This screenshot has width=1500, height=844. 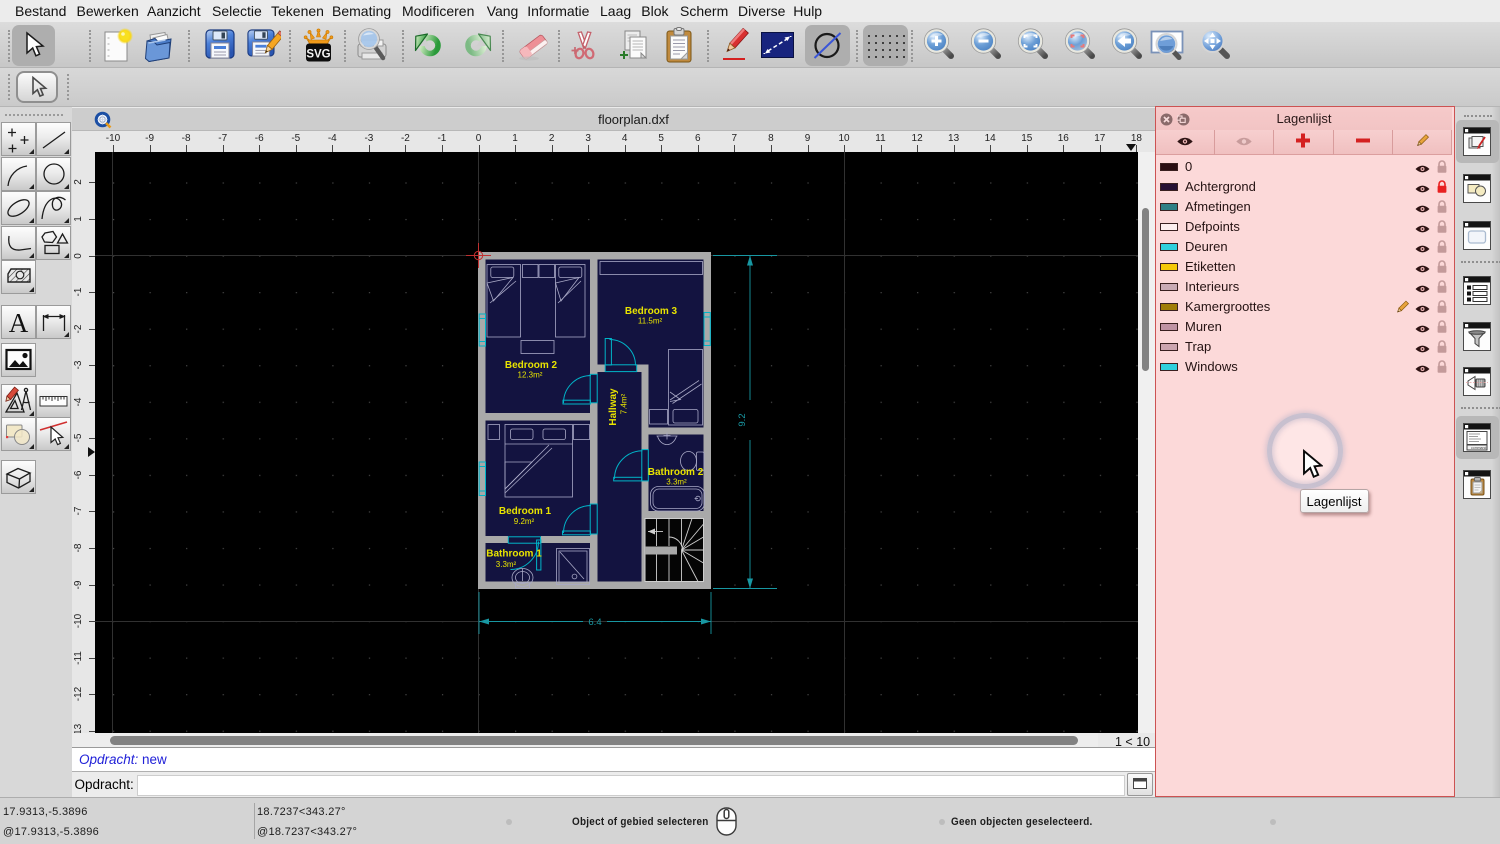 I want to click on svg-text: A, so click(x=19, y=323).